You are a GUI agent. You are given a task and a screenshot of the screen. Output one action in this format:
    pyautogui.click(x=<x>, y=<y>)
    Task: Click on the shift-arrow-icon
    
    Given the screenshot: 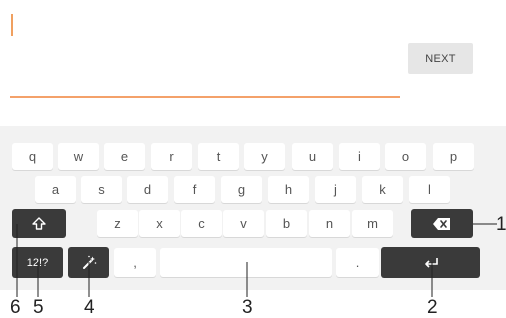 What is the action you would take?
    pyautogui.click(x=39, y=223)
    